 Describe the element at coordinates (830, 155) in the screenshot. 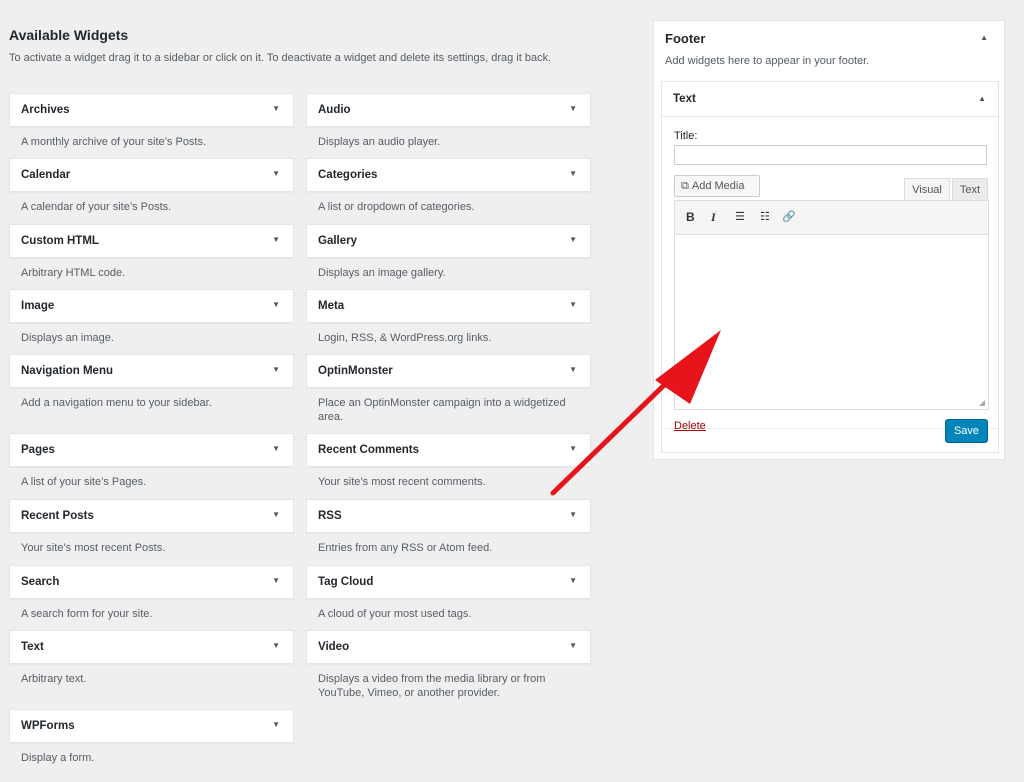

I see `title-input` at that location.